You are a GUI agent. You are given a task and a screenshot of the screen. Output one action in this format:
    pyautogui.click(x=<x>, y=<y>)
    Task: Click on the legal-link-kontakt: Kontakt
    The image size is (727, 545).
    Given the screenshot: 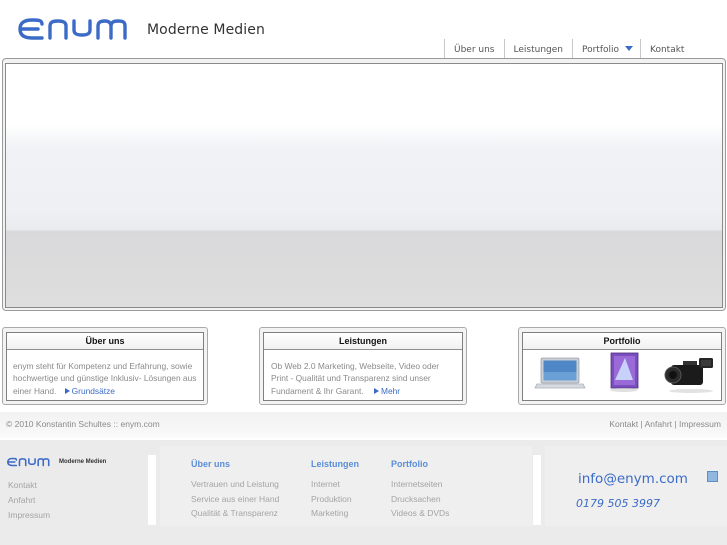 What is the action you would take?
    pyautogui.click(x=623, y=424)
    